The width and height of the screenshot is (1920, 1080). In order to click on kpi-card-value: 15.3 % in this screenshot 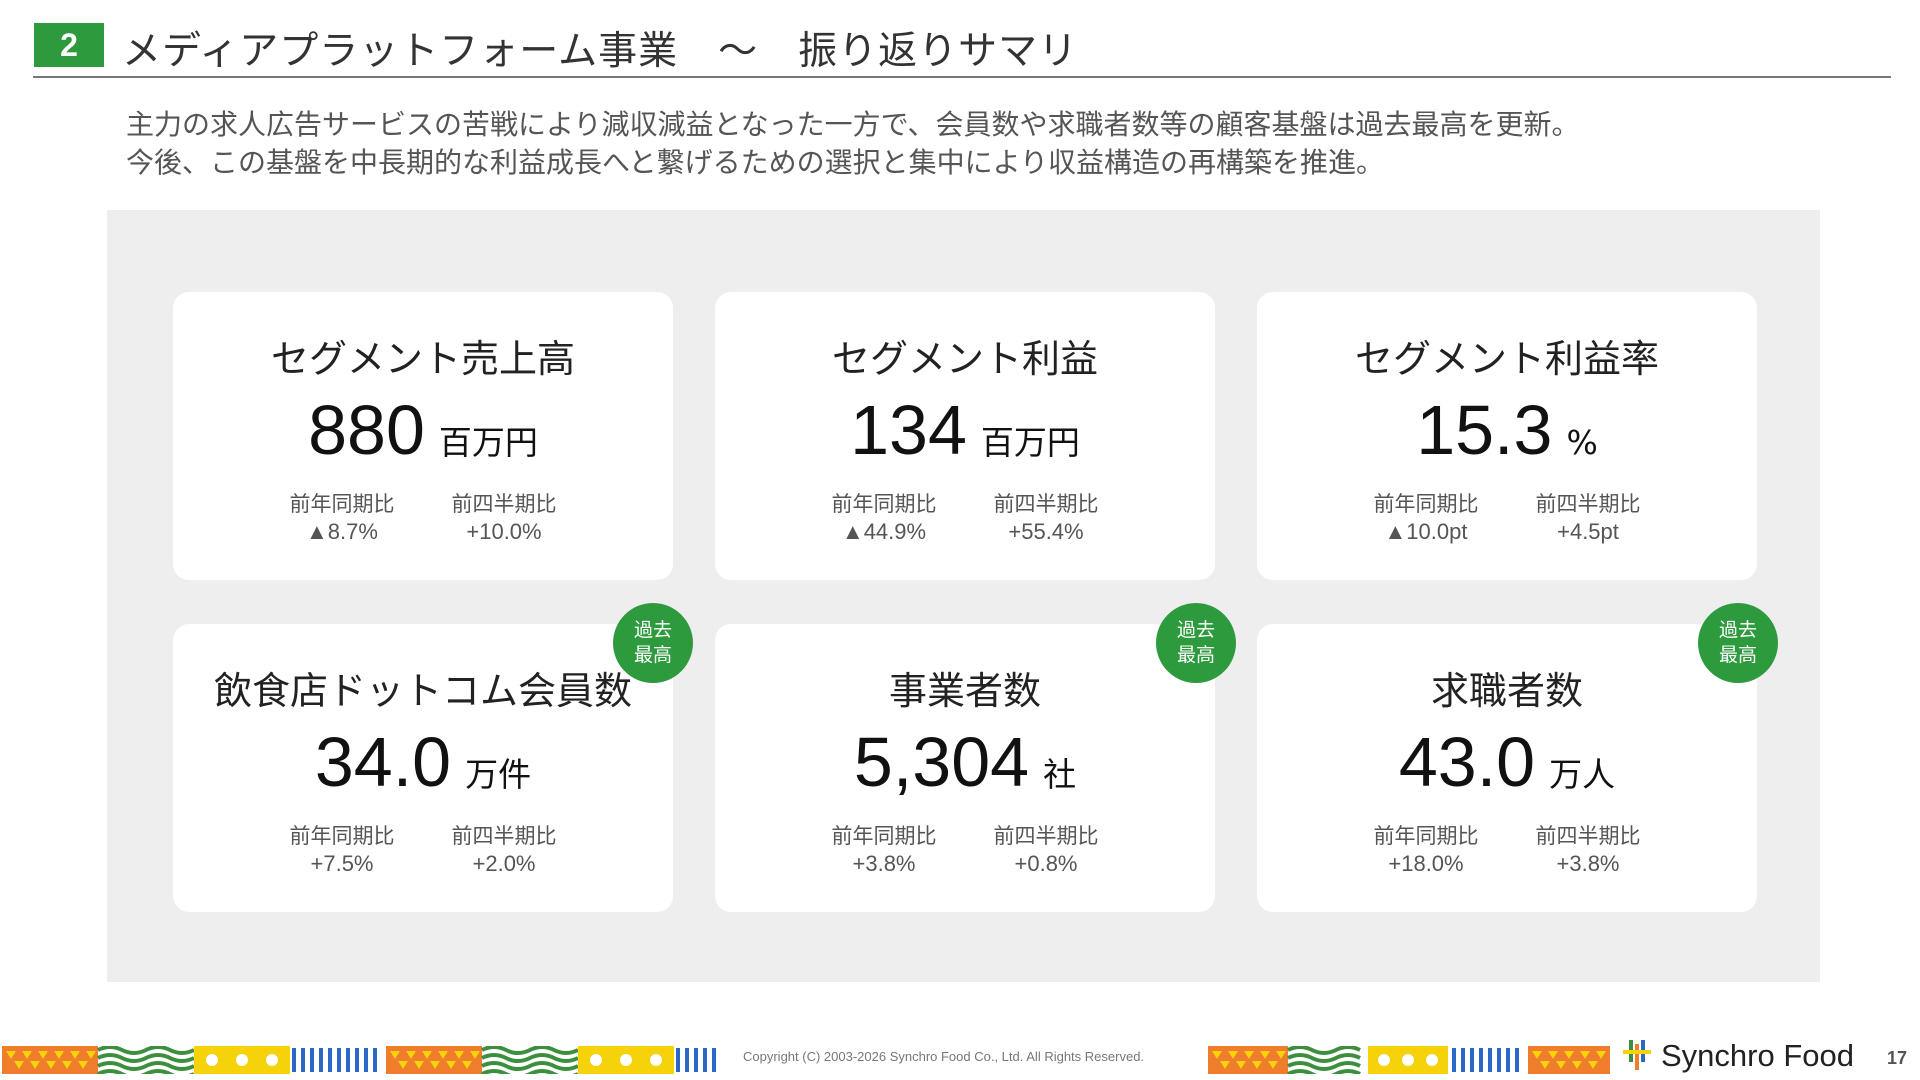, I will do `click(1507, 430)`.